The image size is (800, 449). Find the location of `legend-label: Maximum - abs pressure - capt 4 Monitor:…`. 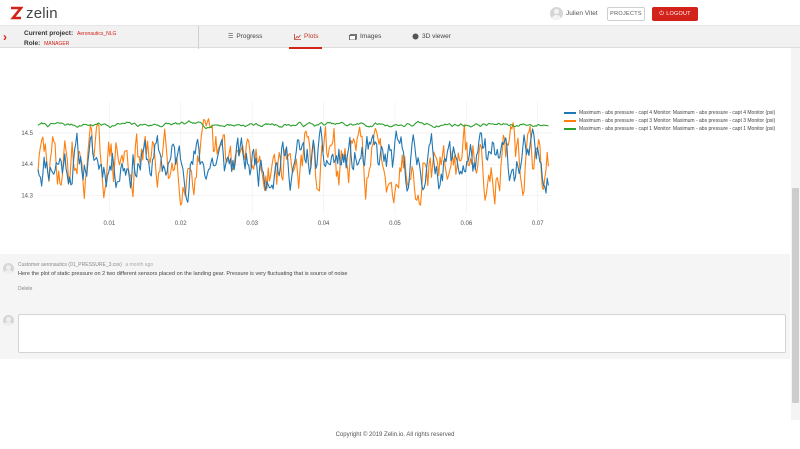

legend-label: Maximum - abs pressure - capt 4 Monitor:… is located at coordinates (677, 113).